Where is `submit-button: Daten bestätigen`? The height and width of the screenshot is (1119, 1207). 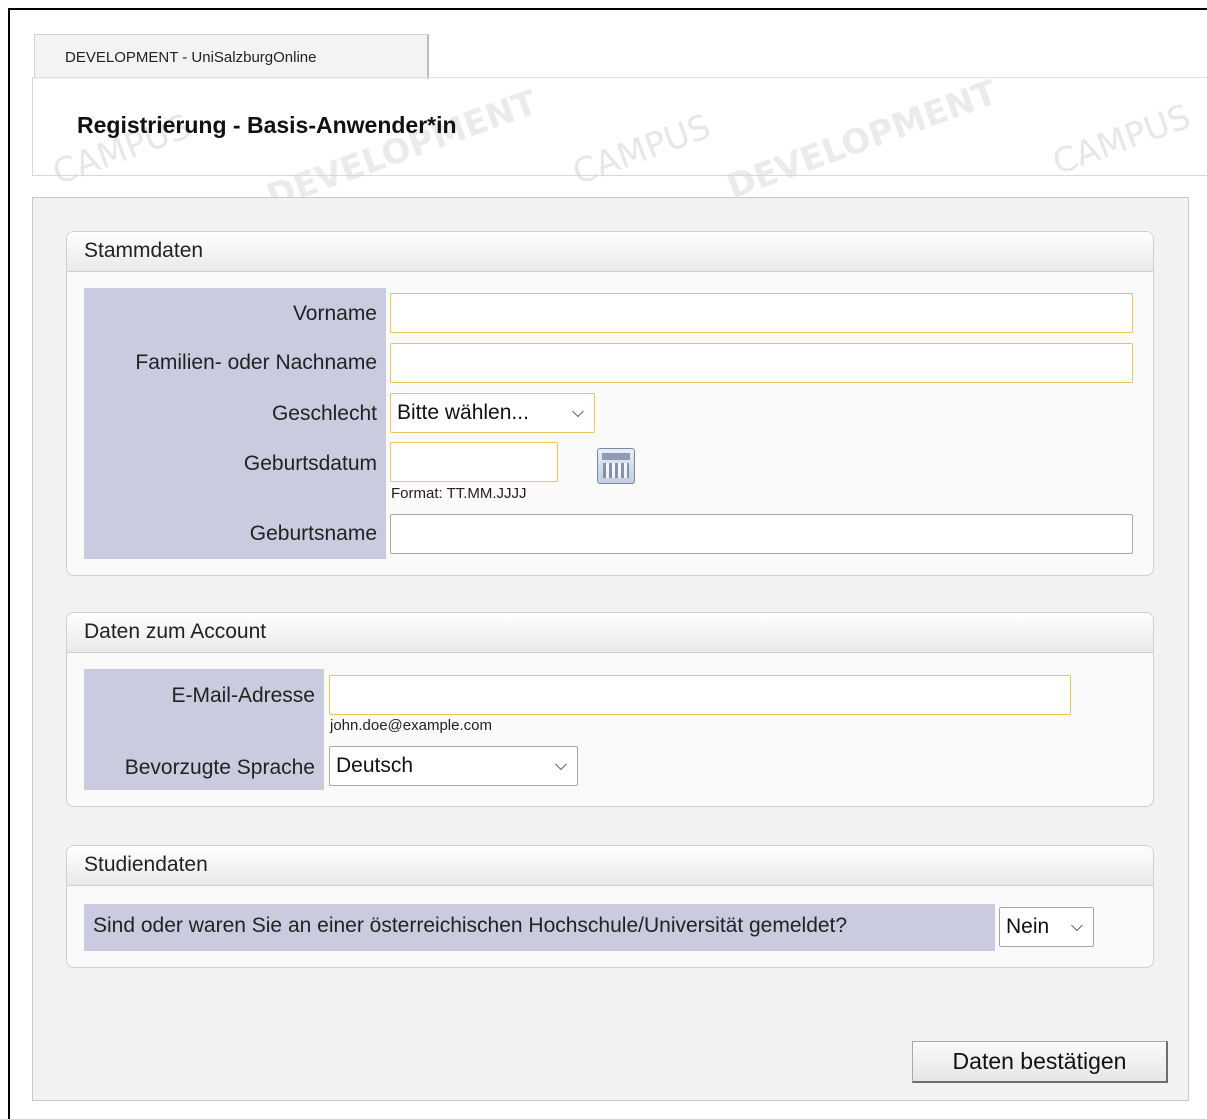
submit-button: Daten bestätigen is located at coordinates (1040, 1062).